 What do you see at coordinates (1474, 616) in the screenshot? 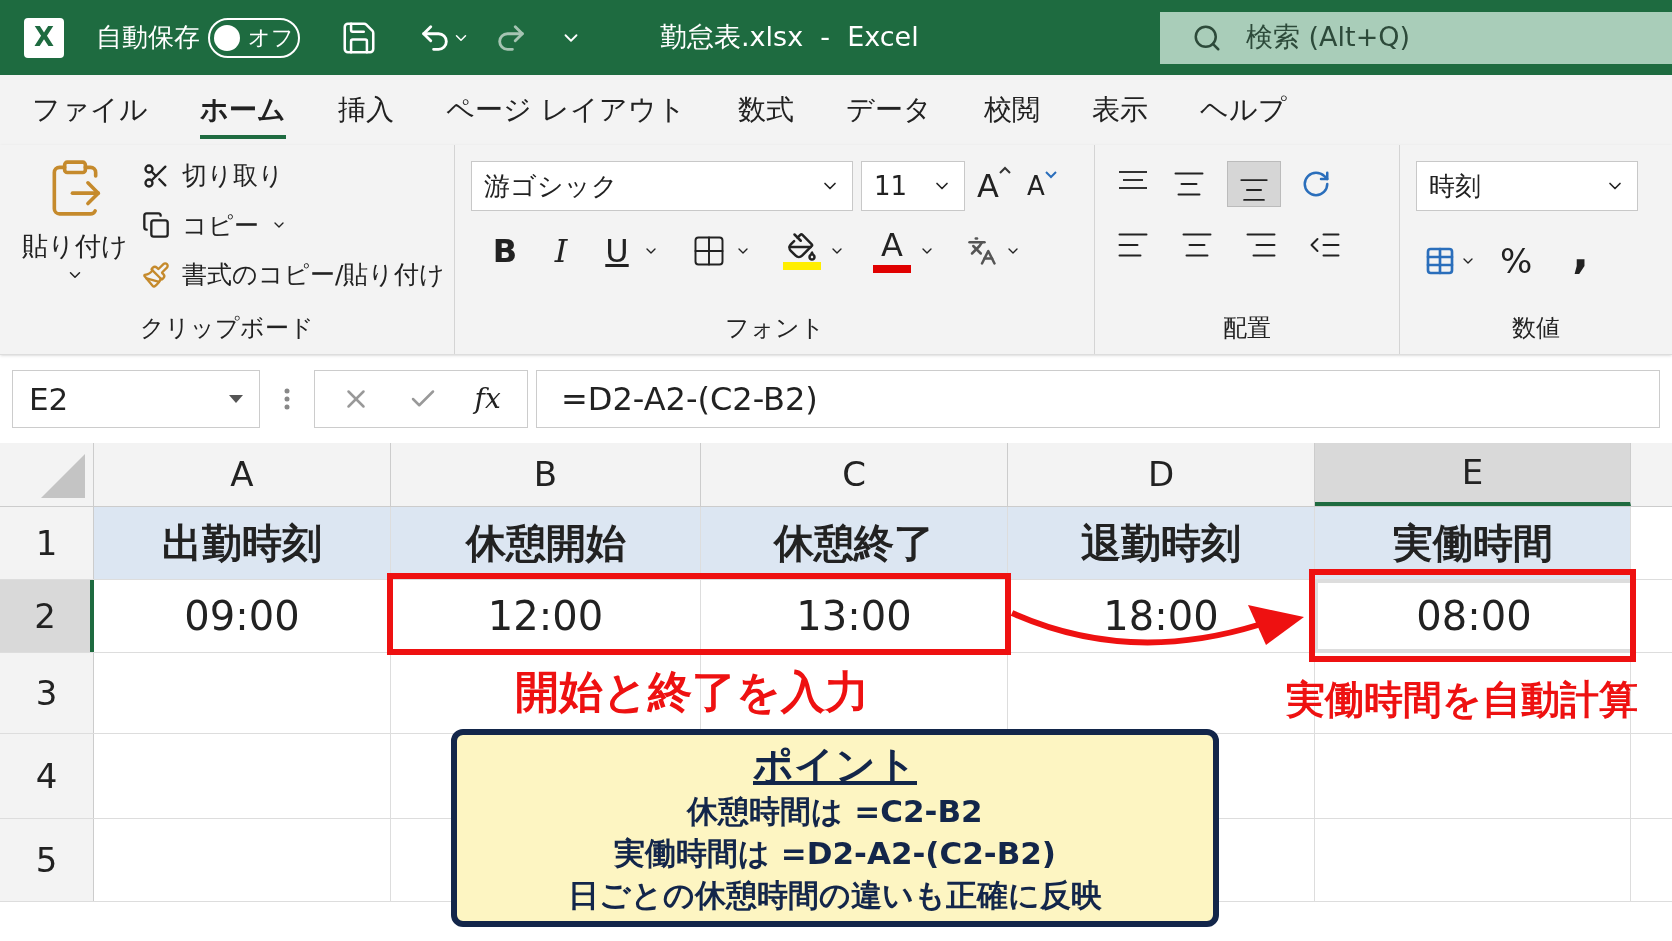
I see `table-cell-text: 08:00` at bounding box center [1474, 616].